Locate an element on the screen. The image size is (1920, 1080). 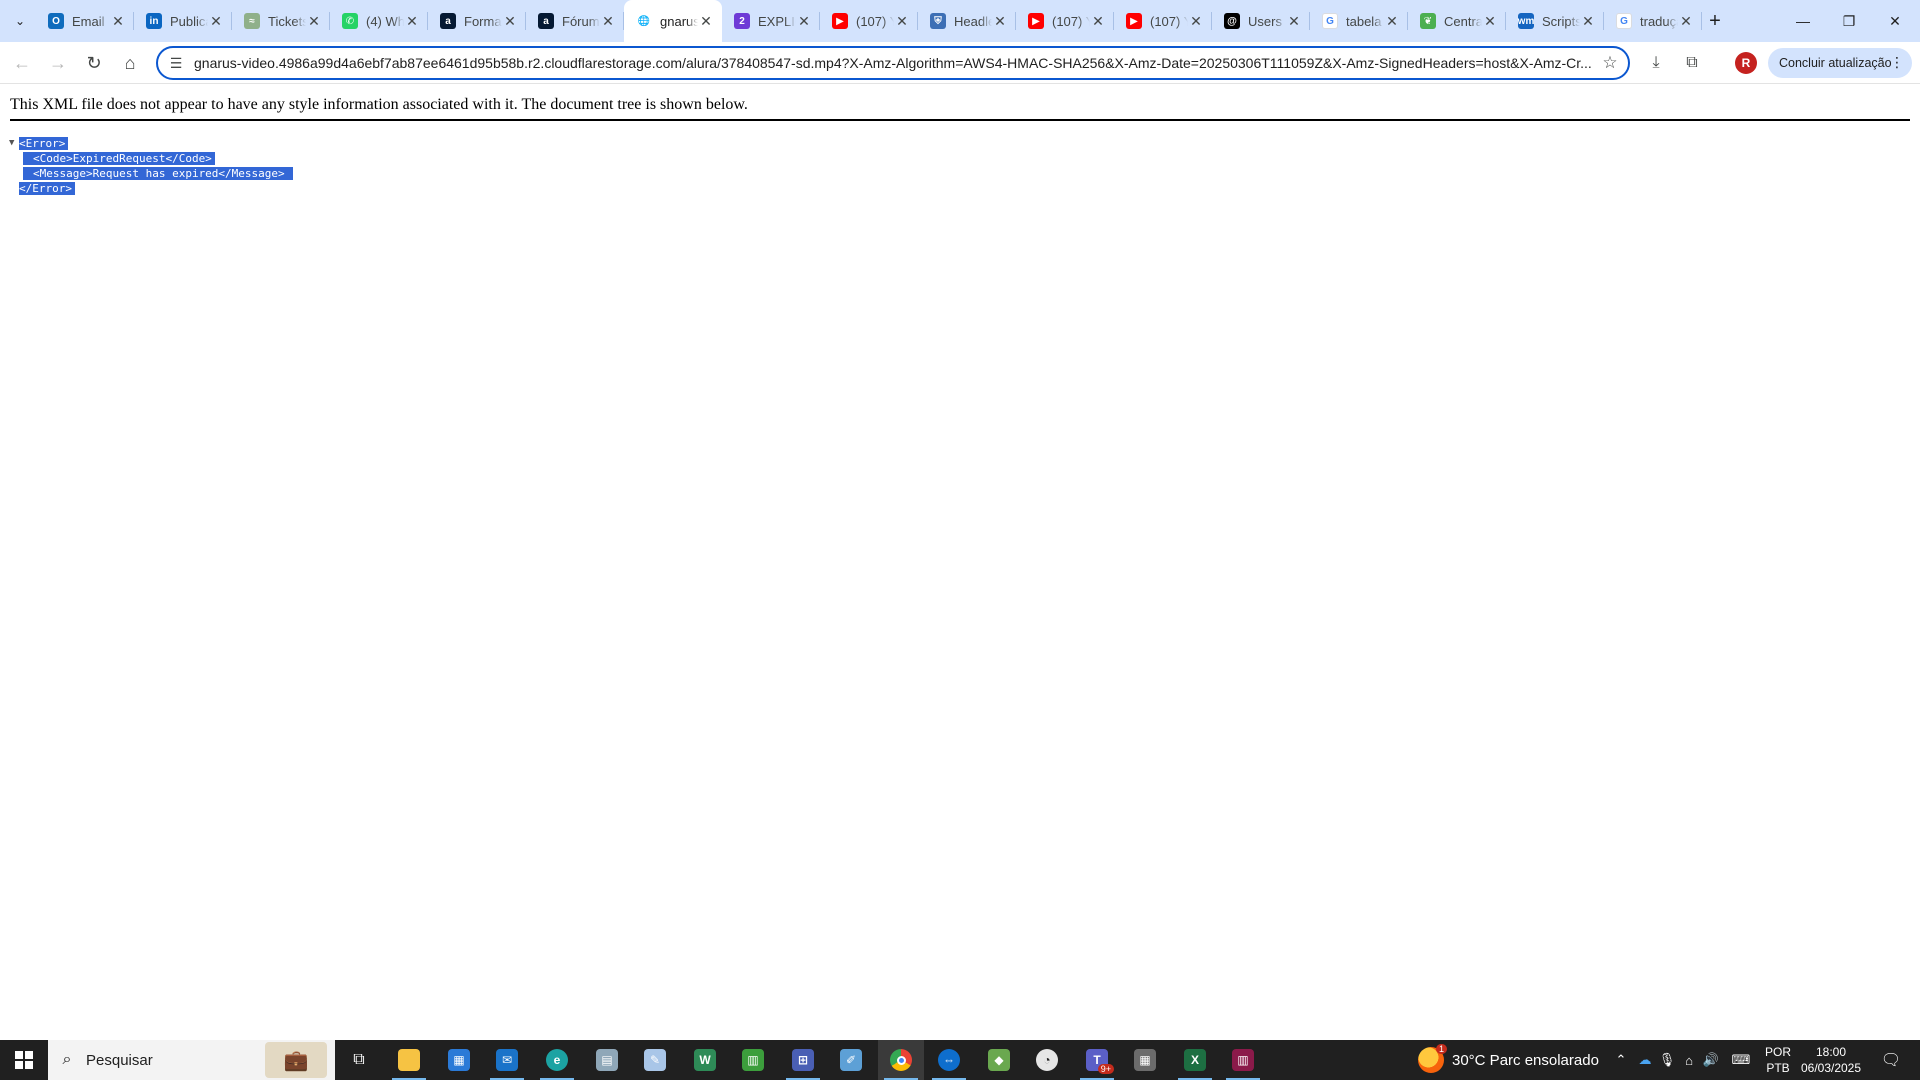
taskbar-search: ⌕ Pesquisar 💼 is located at coordinates (191, 1060).